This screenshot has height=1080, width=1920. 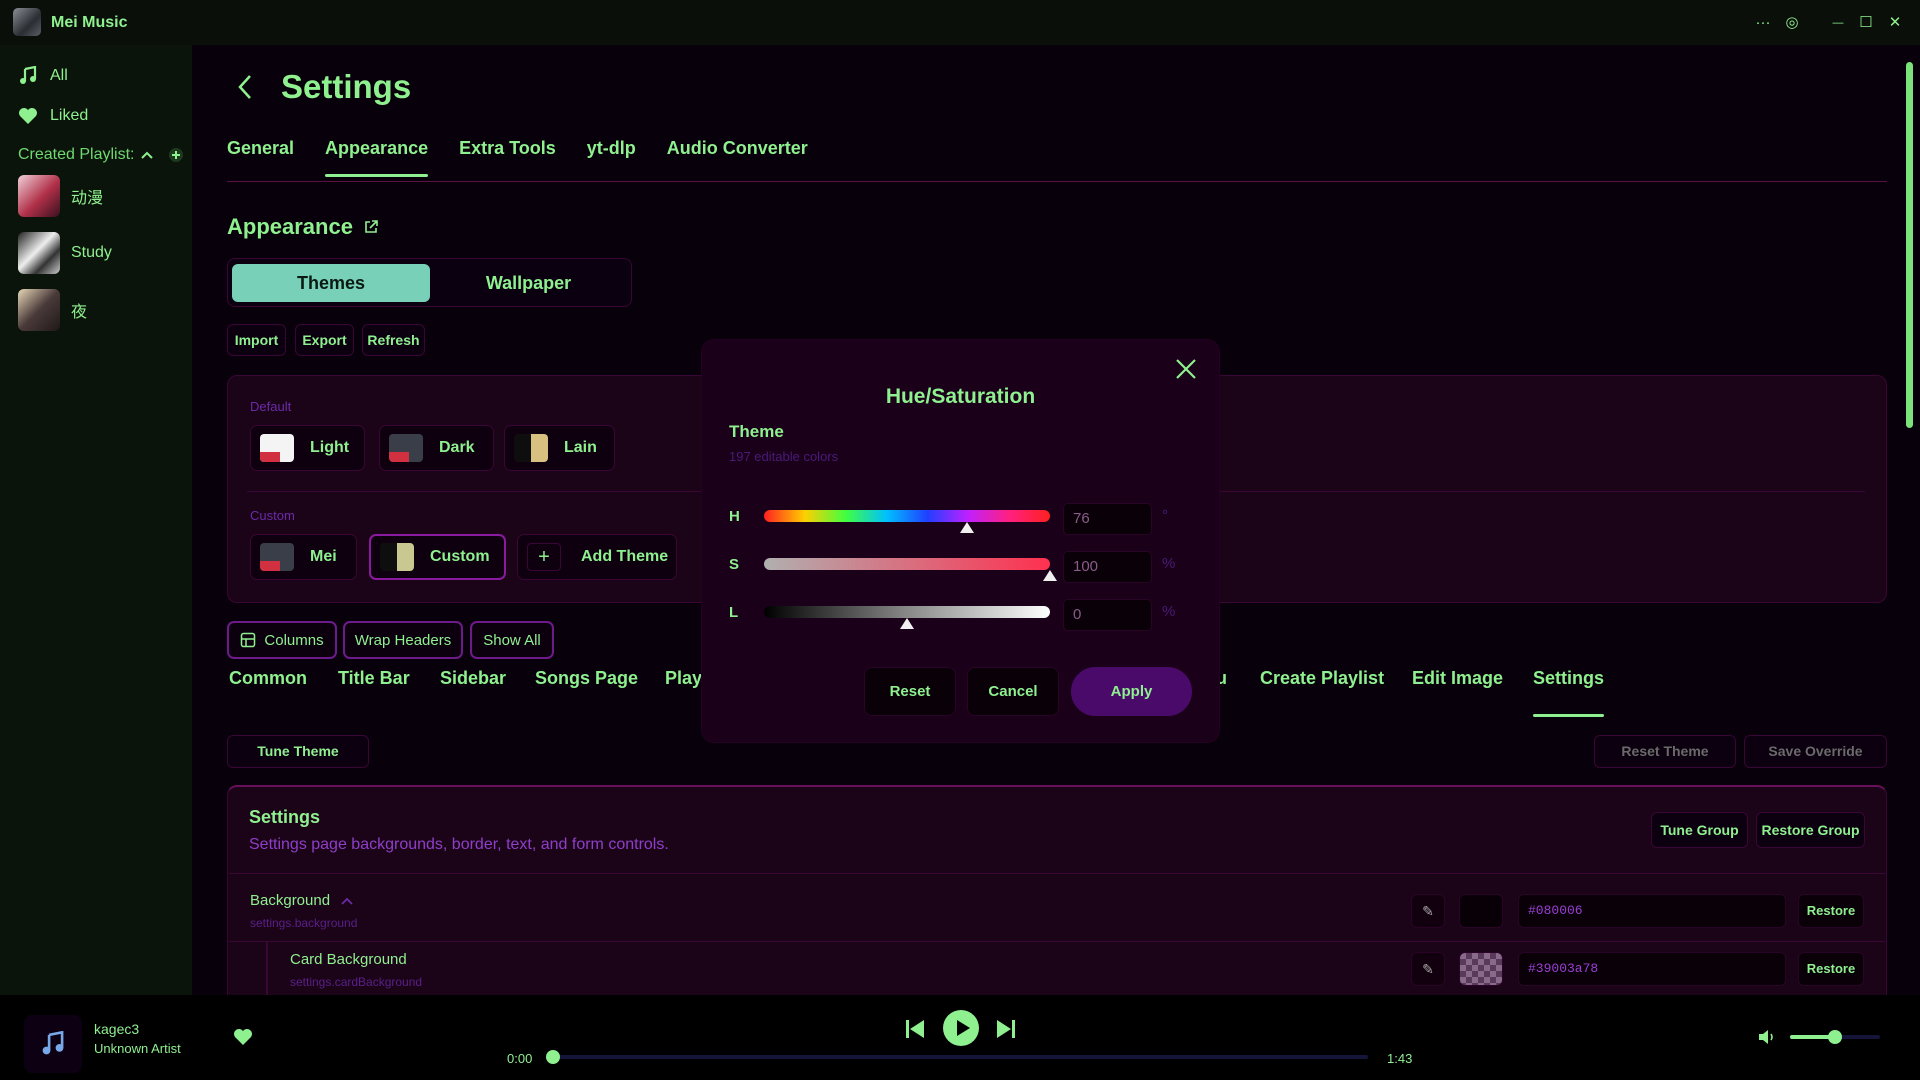 What do you see at coordinates (1169, 563) in the screenshot?
I see `saturation-unit: %` at bounding box center [1169, 563].